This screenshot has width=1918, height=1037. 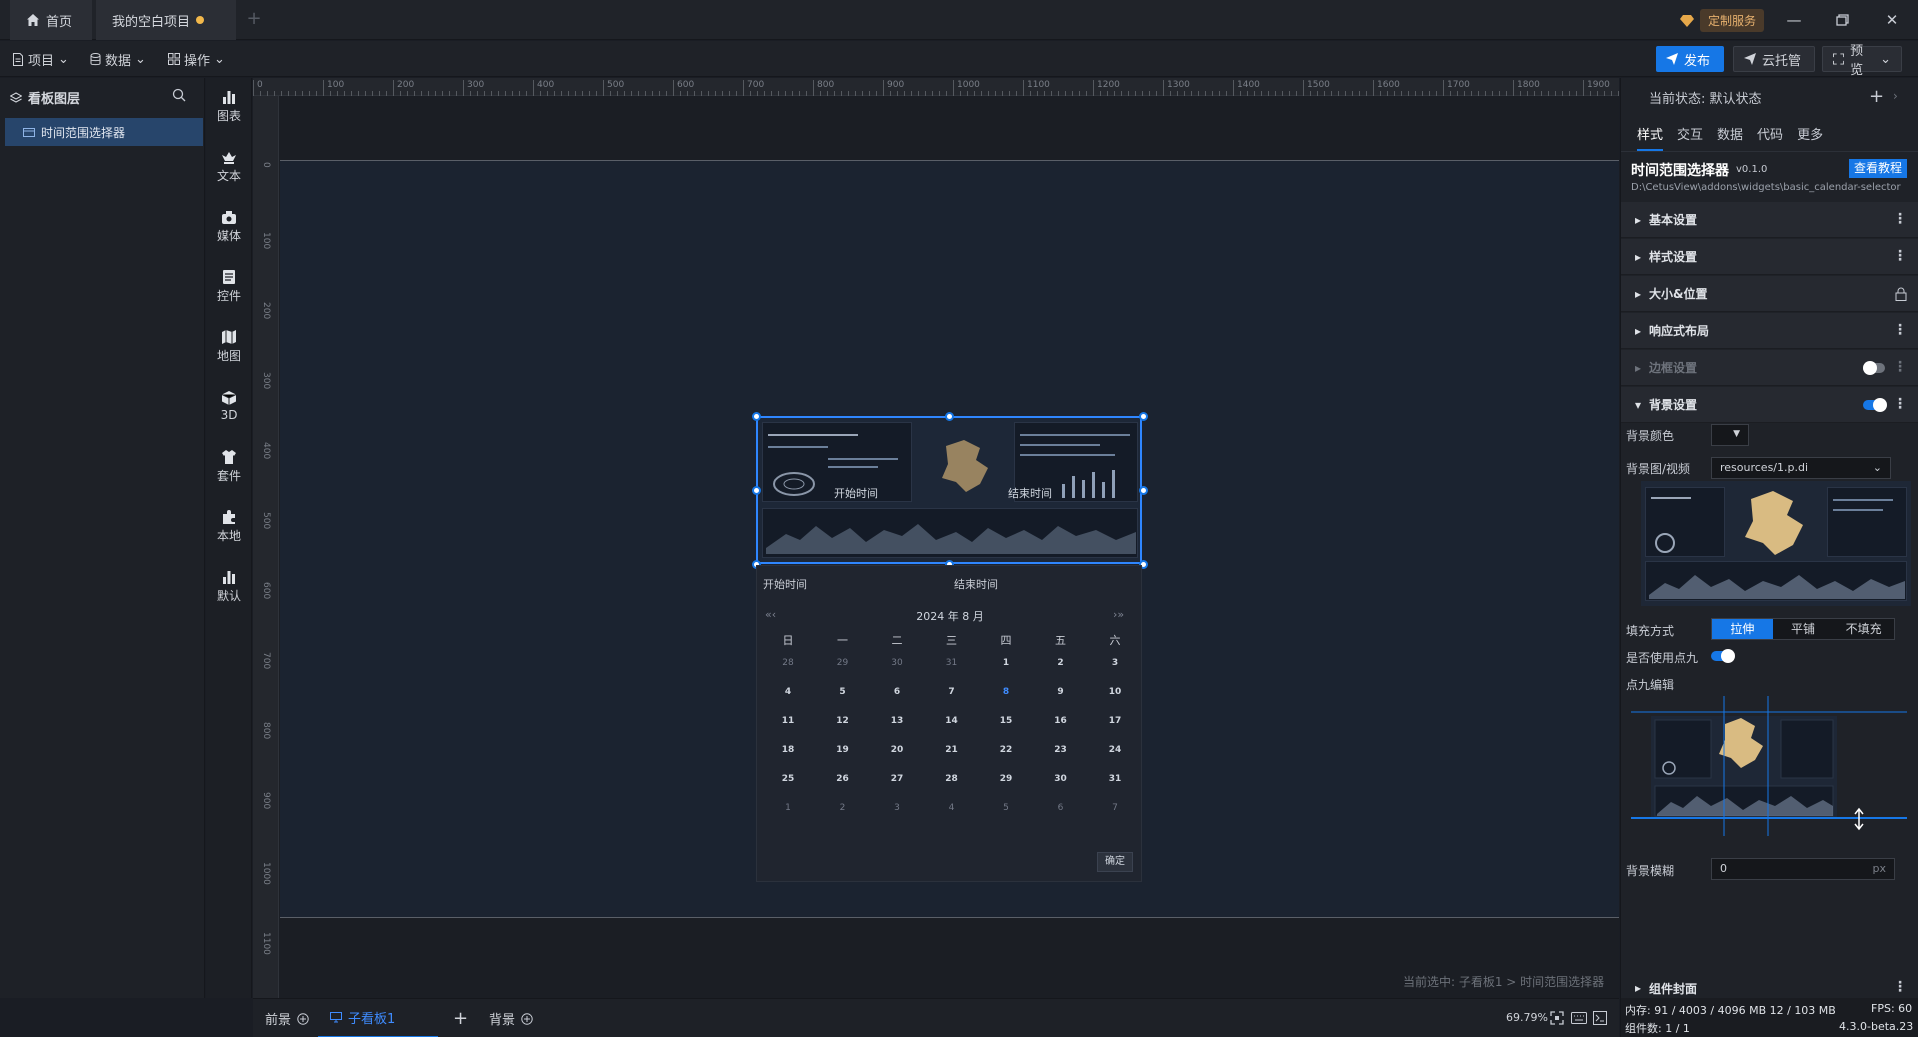 I want to click on calendar-day: 29, so click(x=1006, y=779).